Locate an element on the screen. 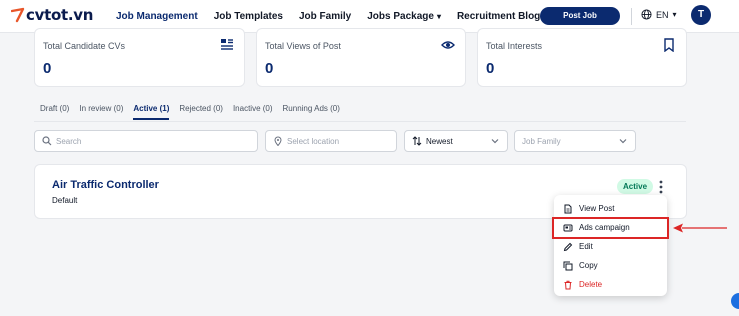  pencil-icon is located at coordinates (568, 246).